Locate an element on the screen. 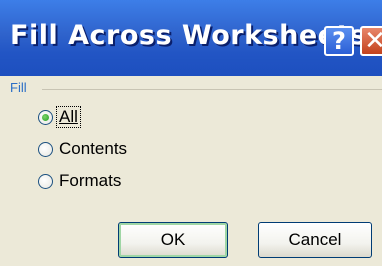 Image resolution: width=382 pixels, height=266 pixels. cancel-button-label: Cancel is located at coordinates (315, 239).